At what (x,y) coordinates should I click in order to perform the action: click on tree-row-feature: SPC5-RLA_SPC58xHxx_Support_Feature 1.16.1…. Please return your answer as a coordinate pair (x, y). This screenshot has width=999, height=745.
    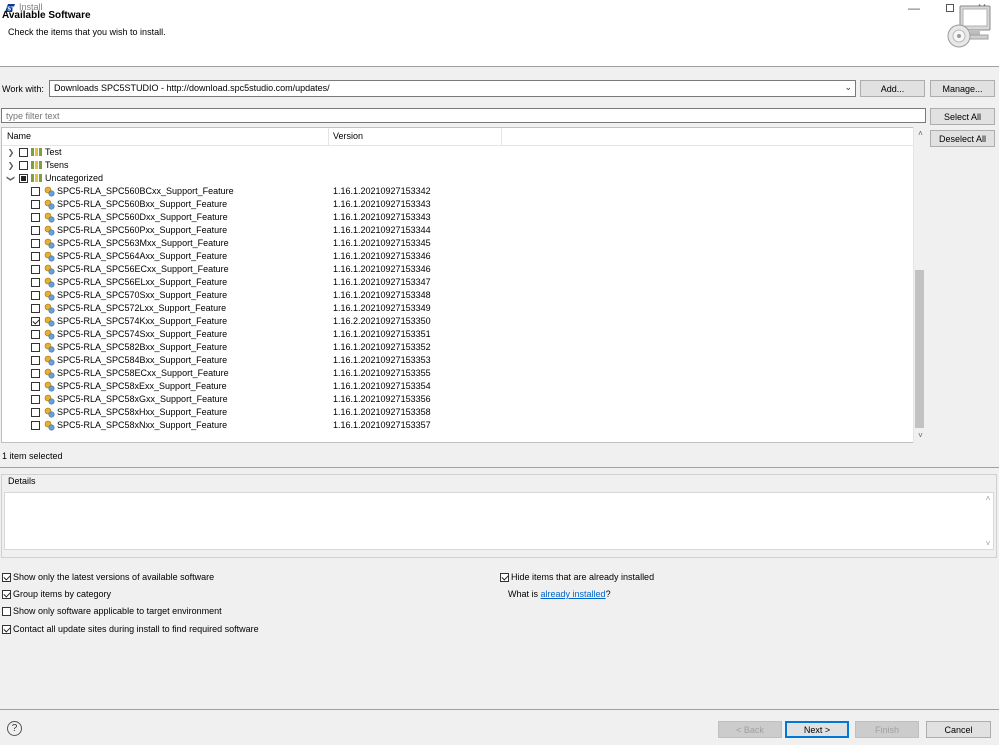
    Looking at the image, I should click on (458, 412).